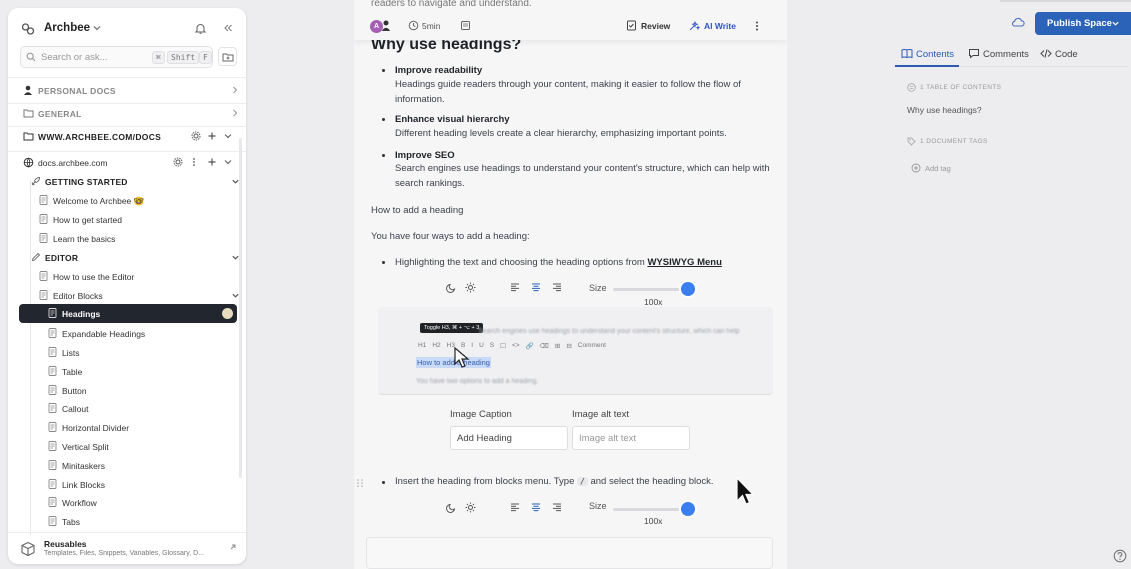  What do you see at coordinates (28, 113) in the screenshot?
I see `folder-icon` at bounding box center [28, 113].